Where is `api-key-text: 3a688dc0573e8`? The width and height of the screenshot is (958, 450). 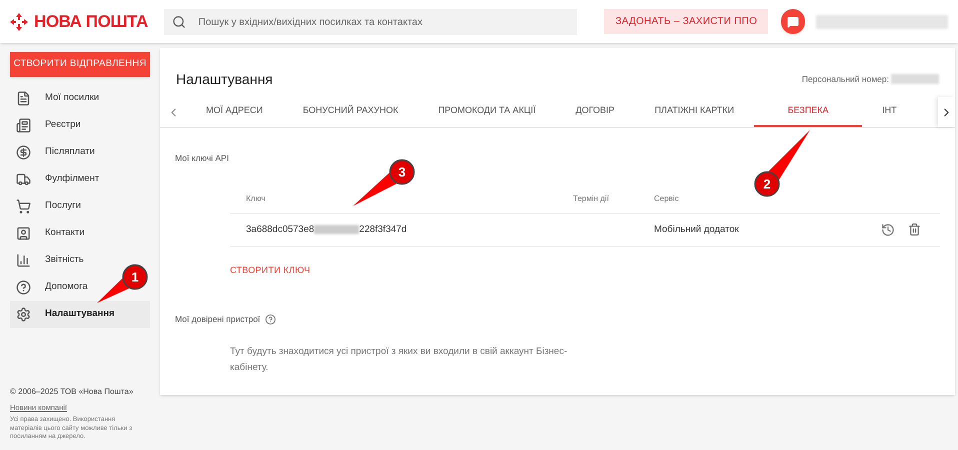 api-key-text: 3a688dc0573e8 is located at coordinates (280, 229).